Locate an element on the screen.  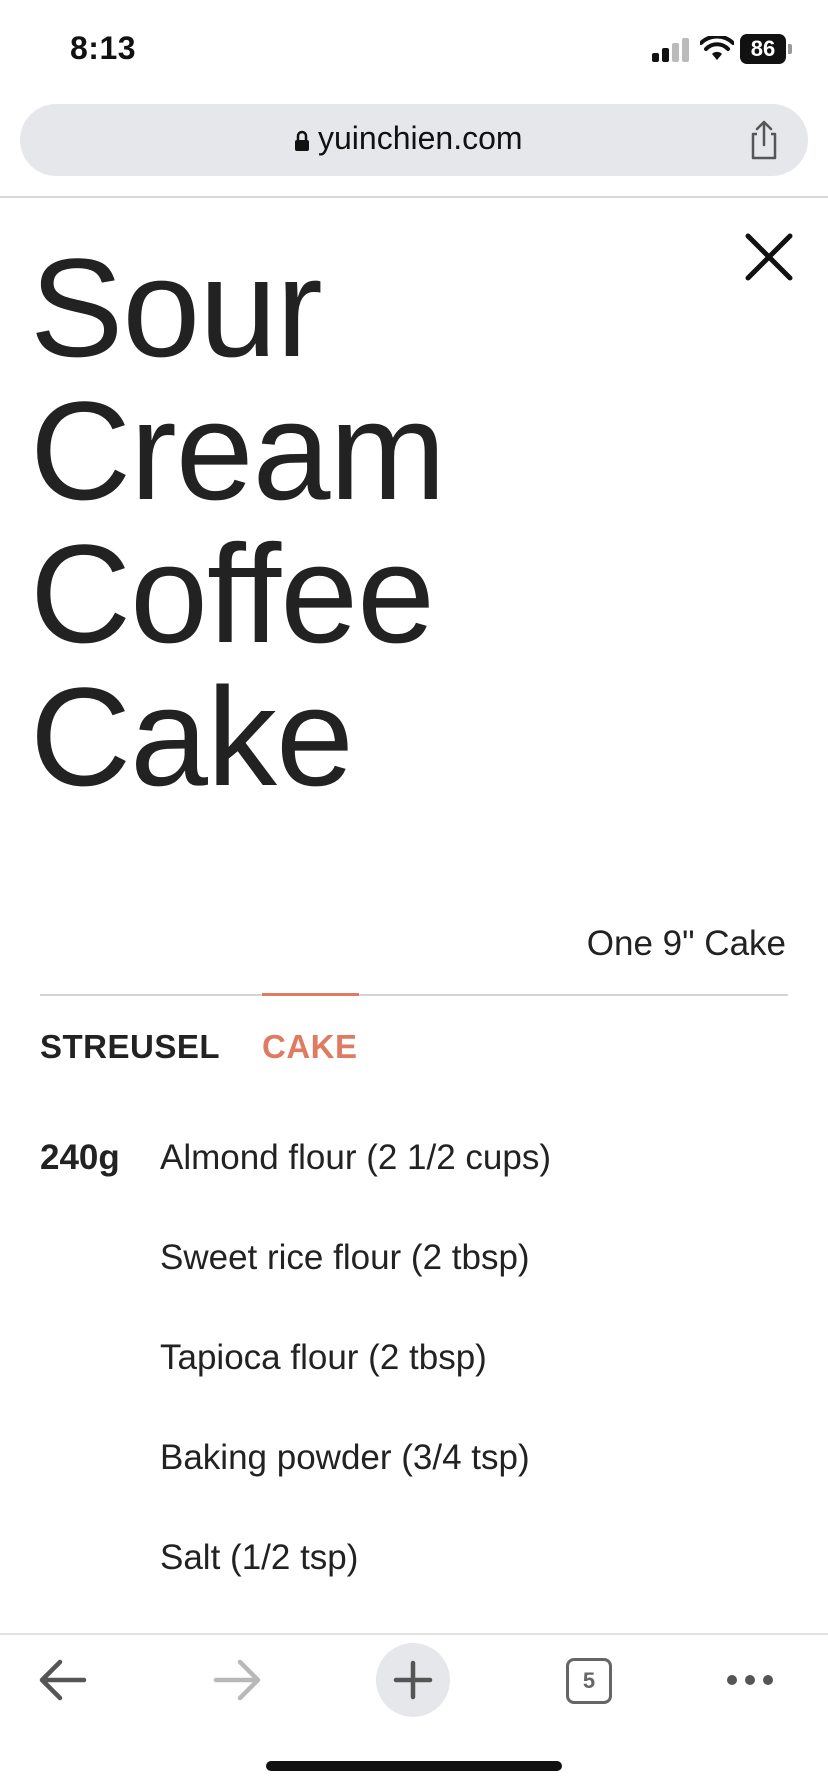
more-icon is located at coordinates (750, 1680).